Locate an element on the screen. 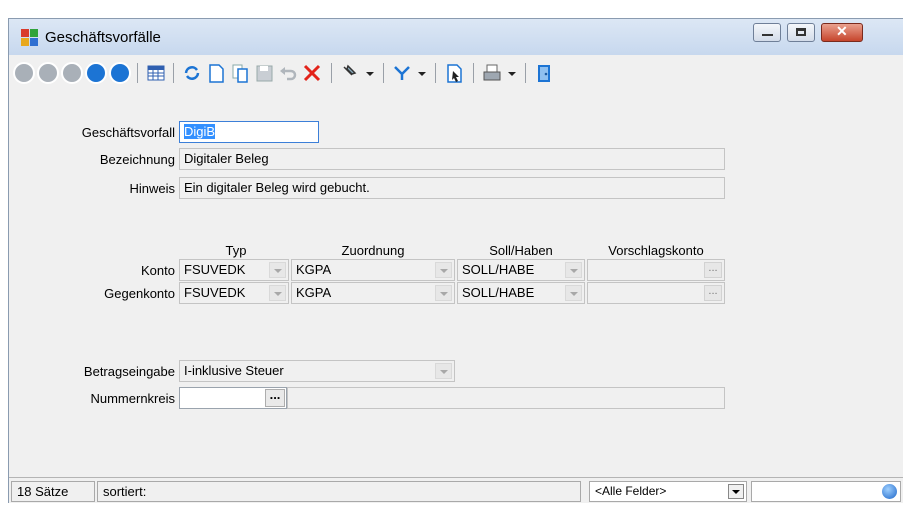 This screenshot has height=505, width=903. search-input is located at coordinates (826, 491).